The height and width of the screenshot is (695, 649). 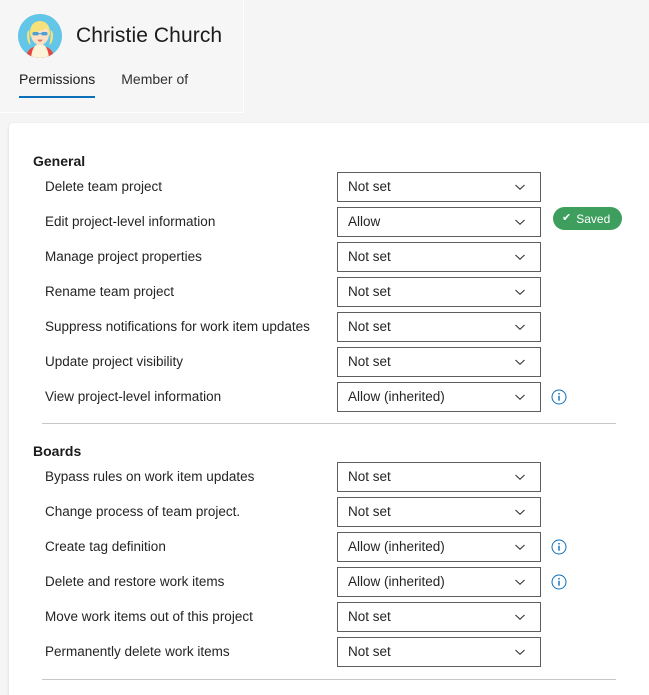 What do you see at coordinates (329, 511) in the screenshot?
I see `table-row: Change process of team project. Not set` at bounding box center [329, 511].